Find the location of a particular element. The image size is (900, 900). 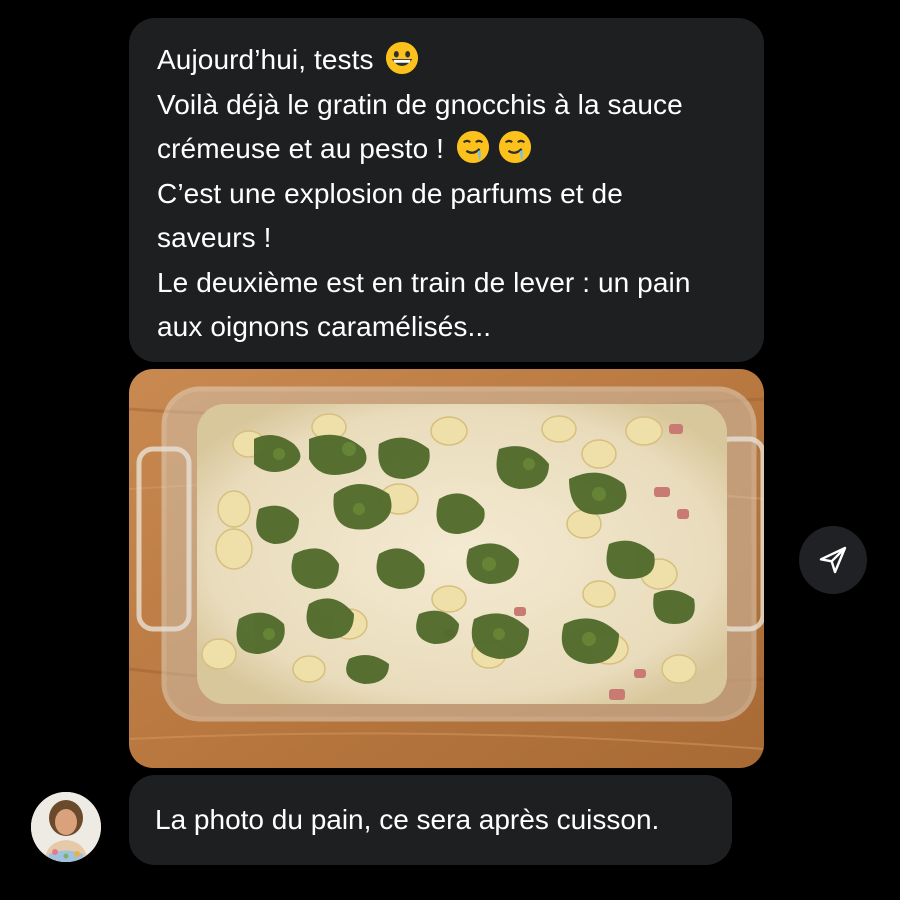

message-bubble: La photo du pain, ce sera après cuisson. is located at coordinates (430, 820).